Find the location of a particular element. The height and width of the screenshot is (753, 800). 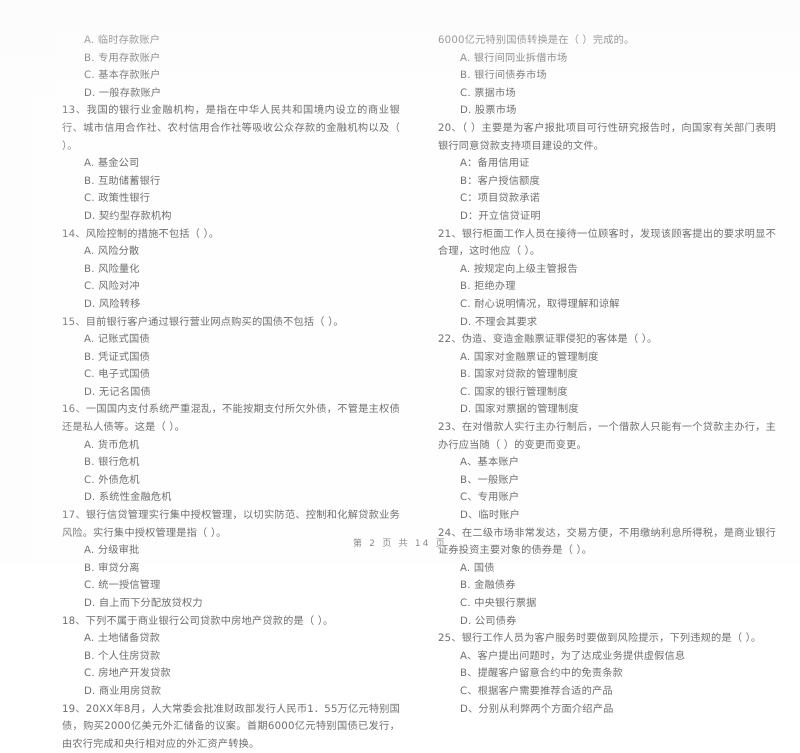

option-item: D、分别从利弊两个方面介绍产品 is located at coordinates (537, 709).